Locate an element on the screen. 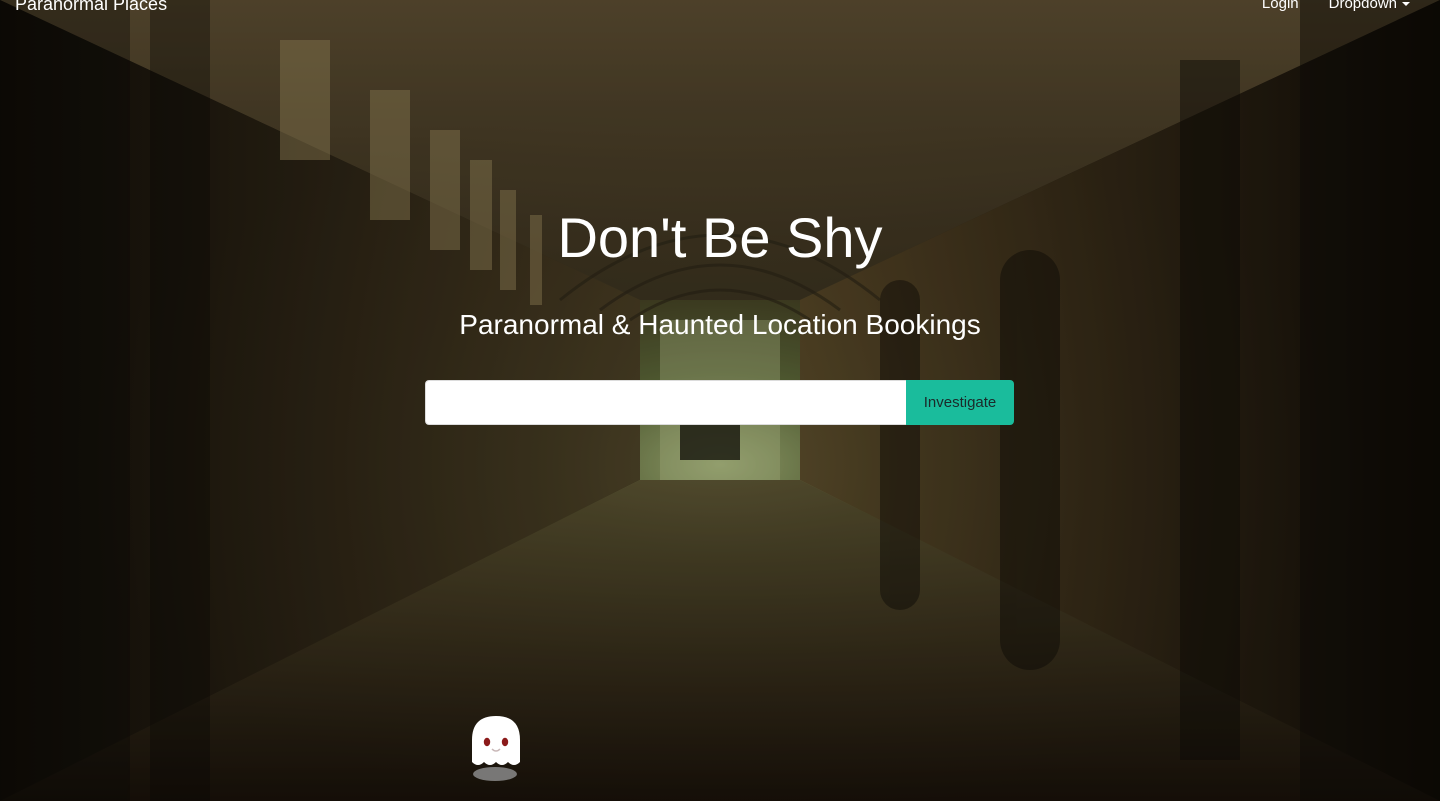  navbar: Paranormal Places Login Dropdown is located at coordinates (720, 10).